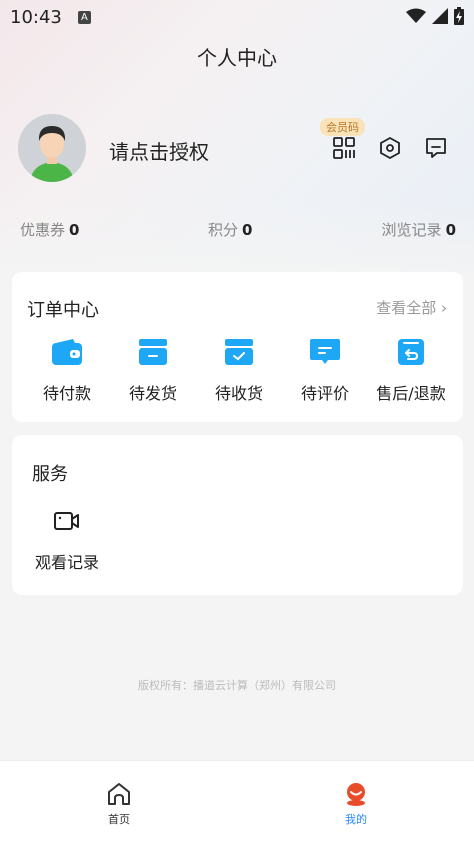  I want to click on avatar, so click(52, 148).